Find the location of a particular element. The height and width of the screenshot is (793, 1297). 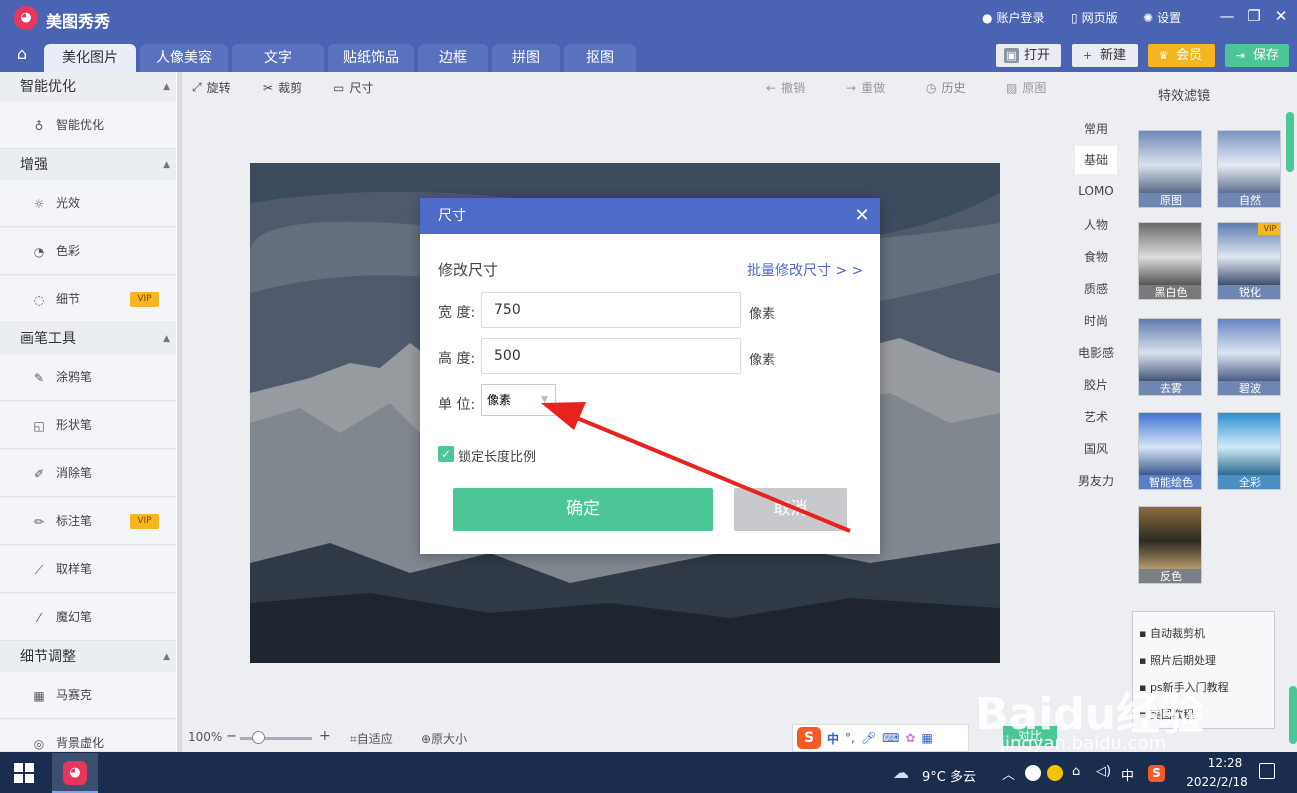

sogou-tray-icon: S is located at coordinates (1156, 773).